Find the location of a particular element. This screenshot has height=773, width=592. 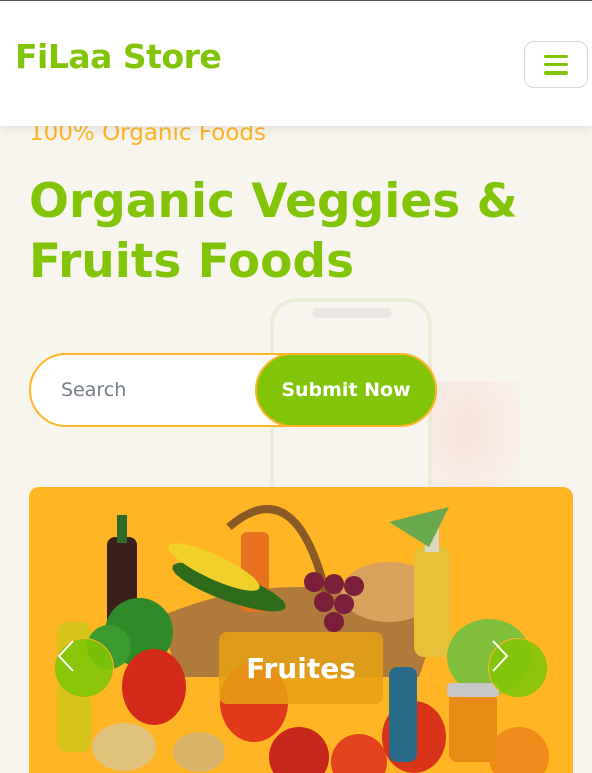

menu-toggle-button is located at coordinates (556, 64).